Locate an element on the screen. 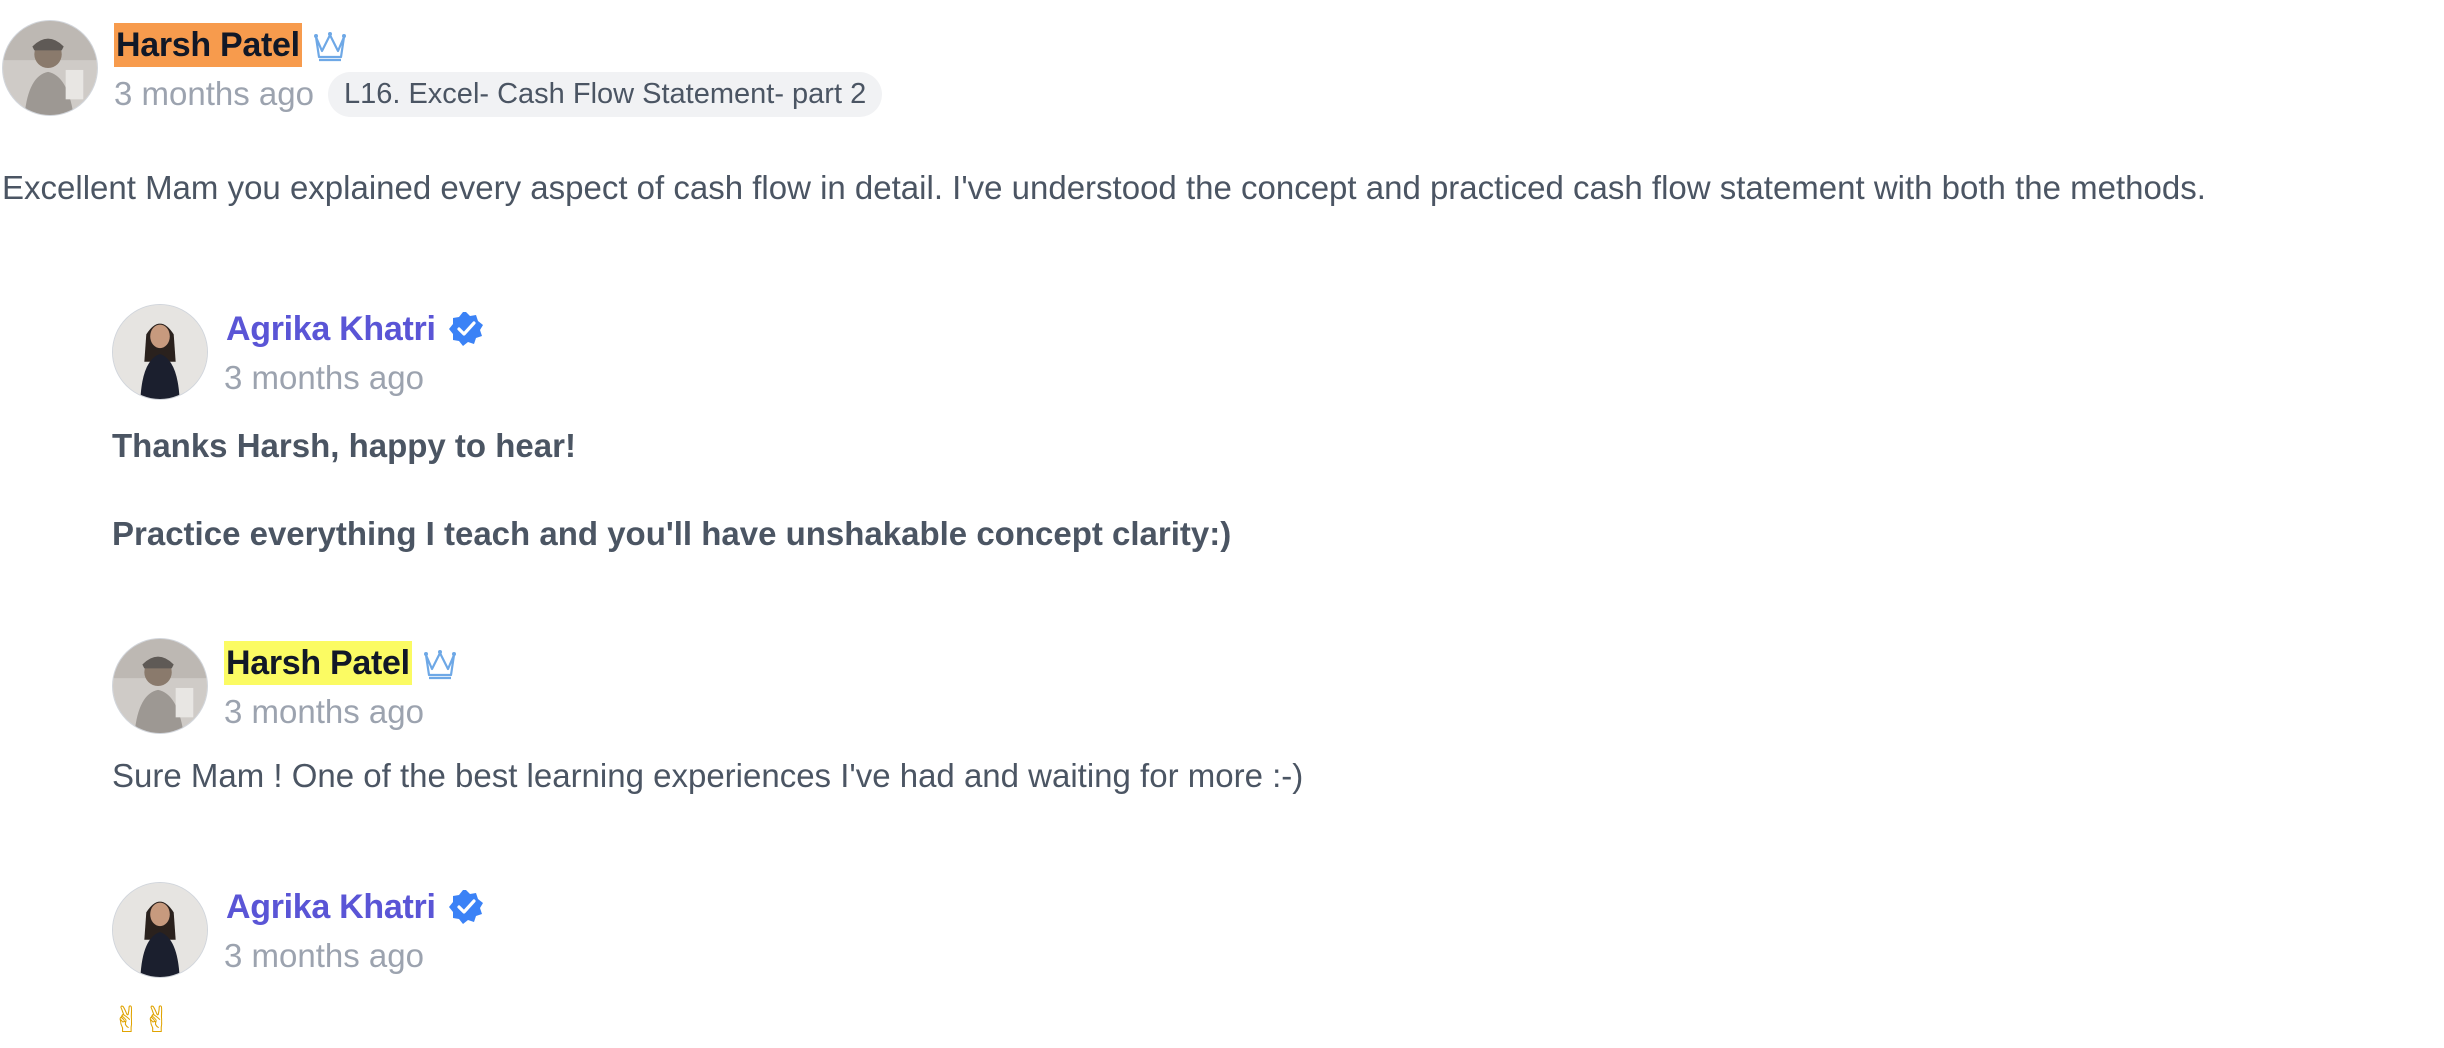 Image resolution: width=2444 pixels, height=1048 pixels. lesson-tag: L16. Excel- Cash Flow Statement- part 2 is located at coordinates (605, 94).